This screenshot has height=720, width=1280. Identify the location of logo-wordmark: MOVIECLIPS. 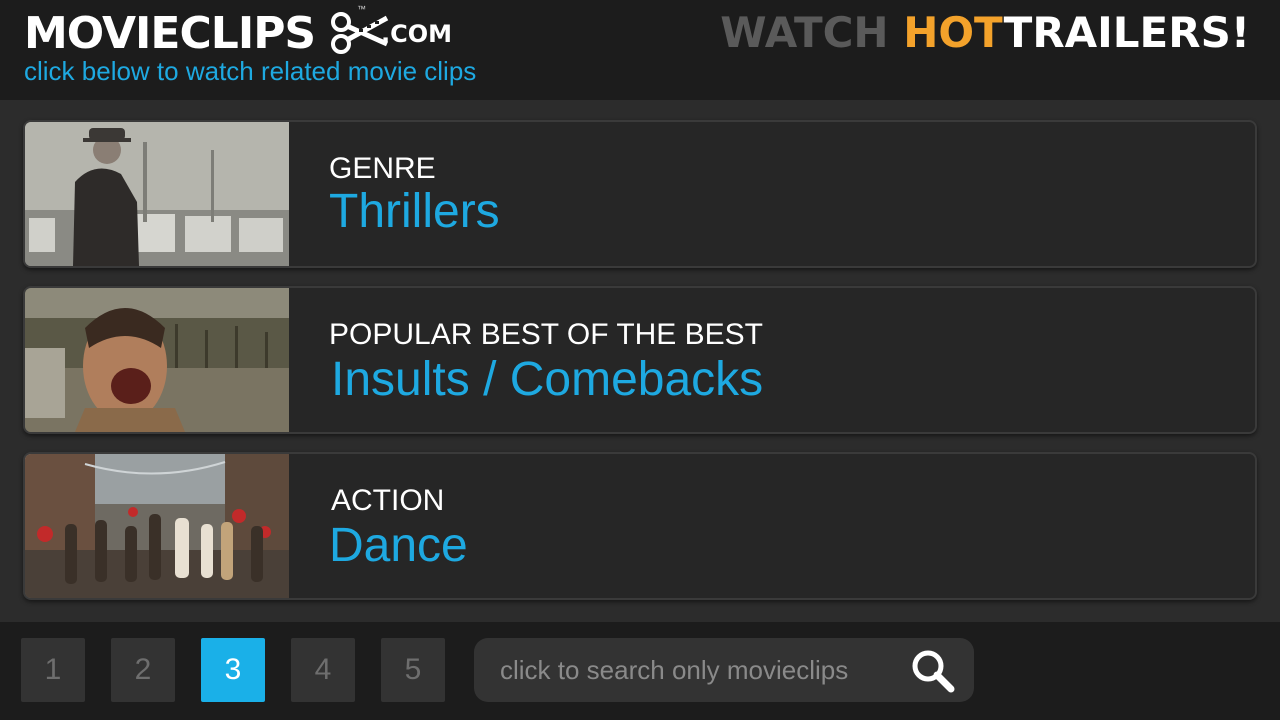
(170, 33).